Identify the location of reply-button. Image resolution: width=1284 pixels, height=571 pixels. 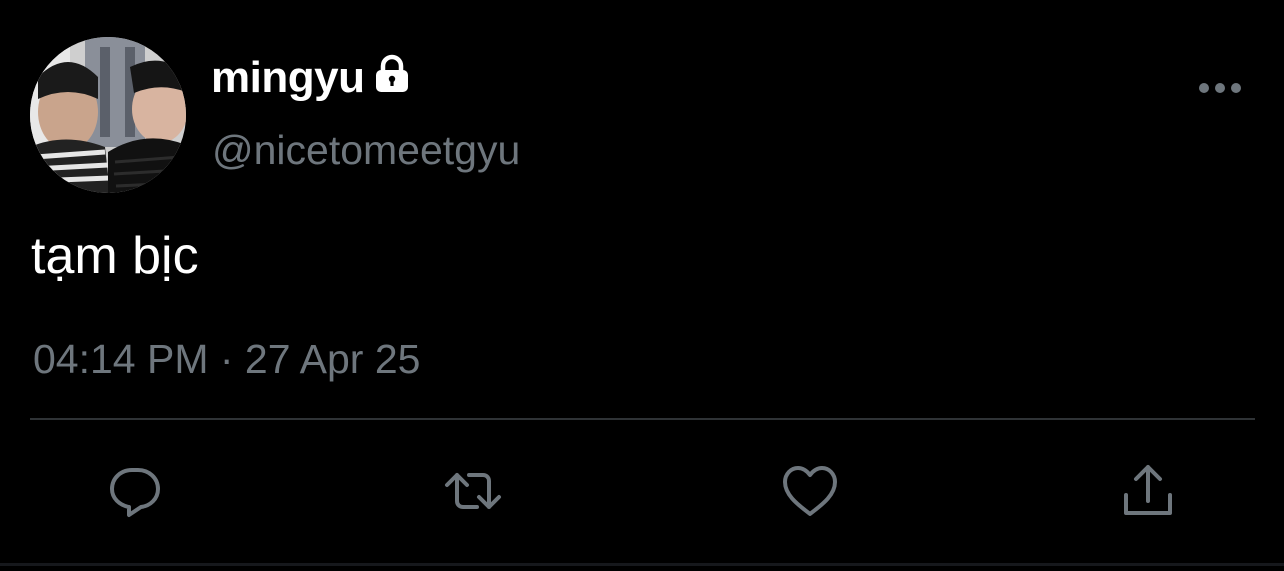
(135, 491).